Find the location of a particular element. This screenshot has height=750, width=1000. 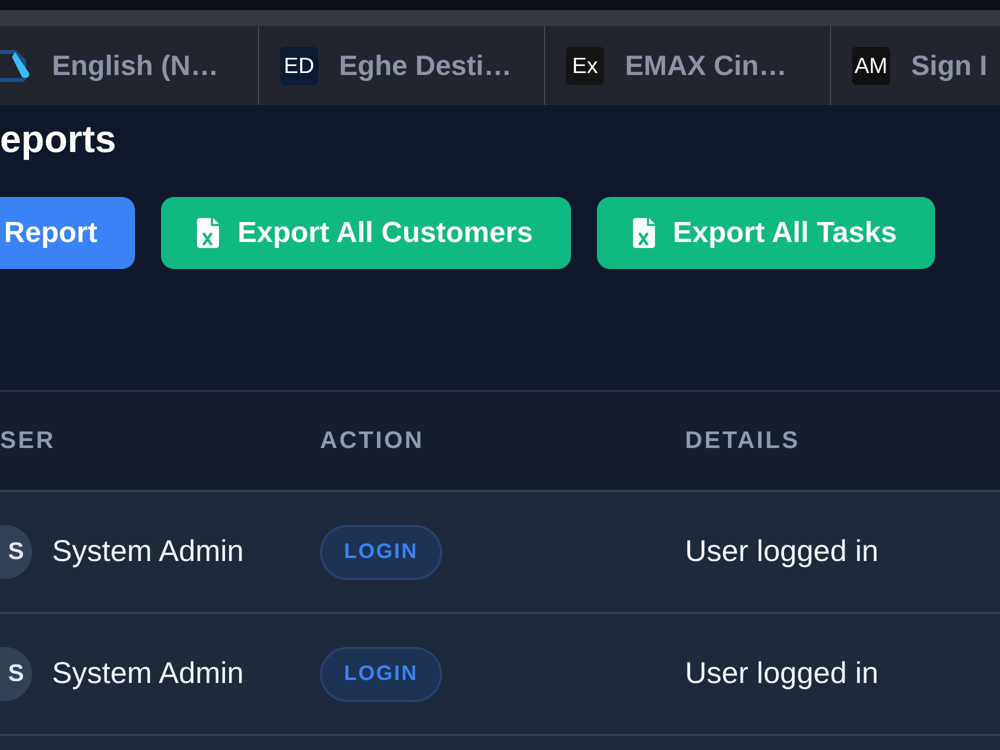

favicon: Ex is located at coordinates (585, 65).